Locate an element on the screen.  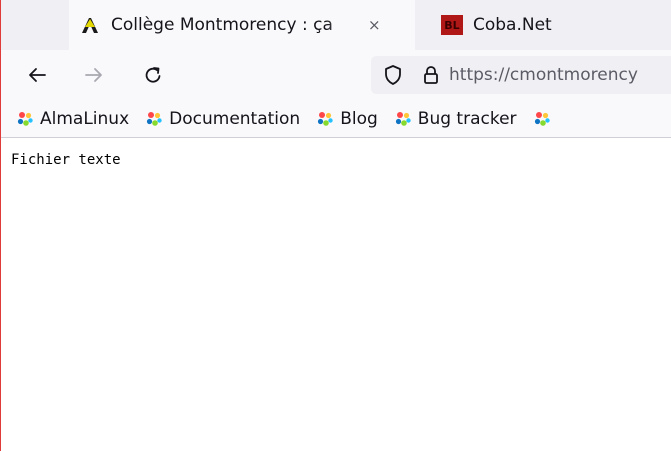
bookmark-documentation: Documentation is located at coordinates (222, 119).